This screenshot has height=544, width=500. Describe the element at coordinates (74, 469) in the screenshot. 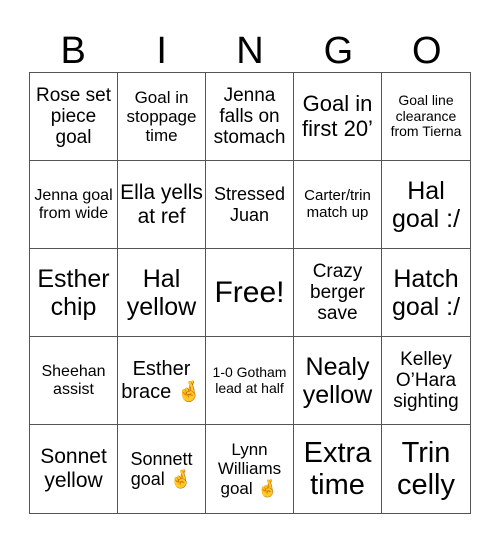

I see `bingo-cell: Sonnet yellow` at that location.